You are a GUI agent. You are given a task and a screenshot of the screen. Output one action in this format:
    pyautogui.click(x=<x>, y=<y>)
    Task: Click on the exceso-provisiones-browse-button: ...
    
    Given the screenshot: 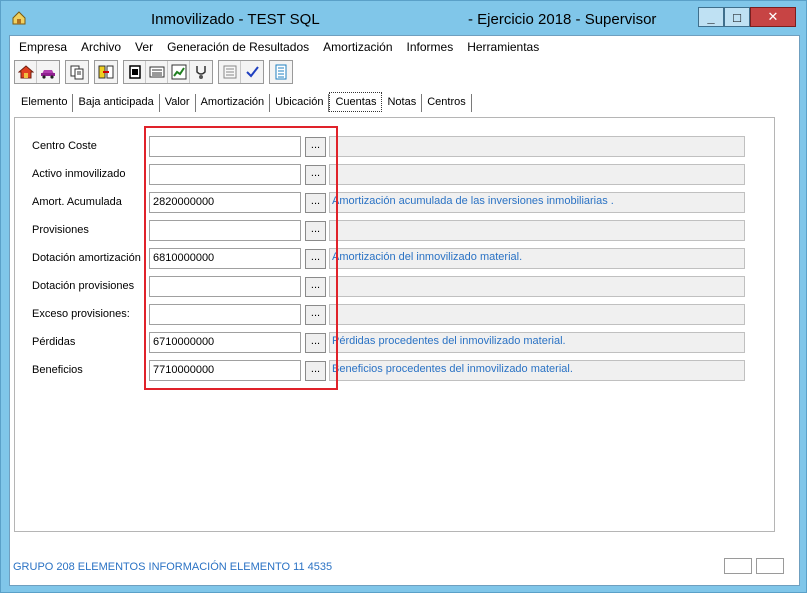 What is the action you would take?
    pyautogui.click(x=315, y=315)
    